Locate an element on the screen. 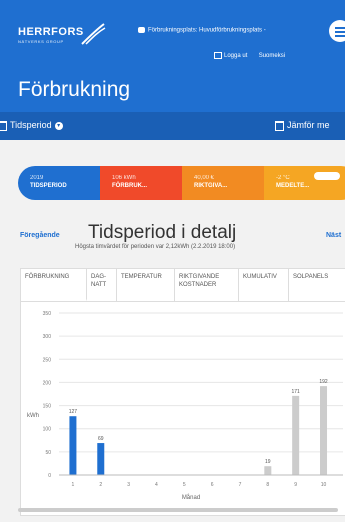 This screenshot has height=522, width=345. logo-swoosh-icon is located at coordinates (93, 34).